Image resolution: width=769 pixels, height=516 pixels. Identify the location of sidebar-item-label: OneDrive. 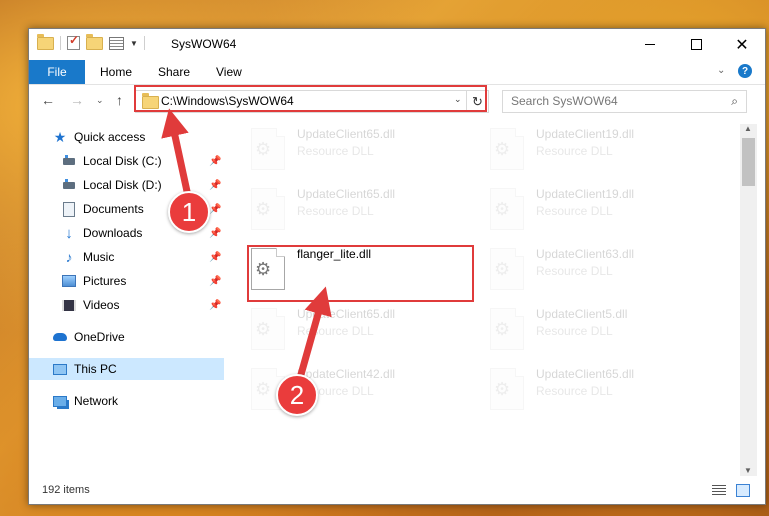
(99, 337).